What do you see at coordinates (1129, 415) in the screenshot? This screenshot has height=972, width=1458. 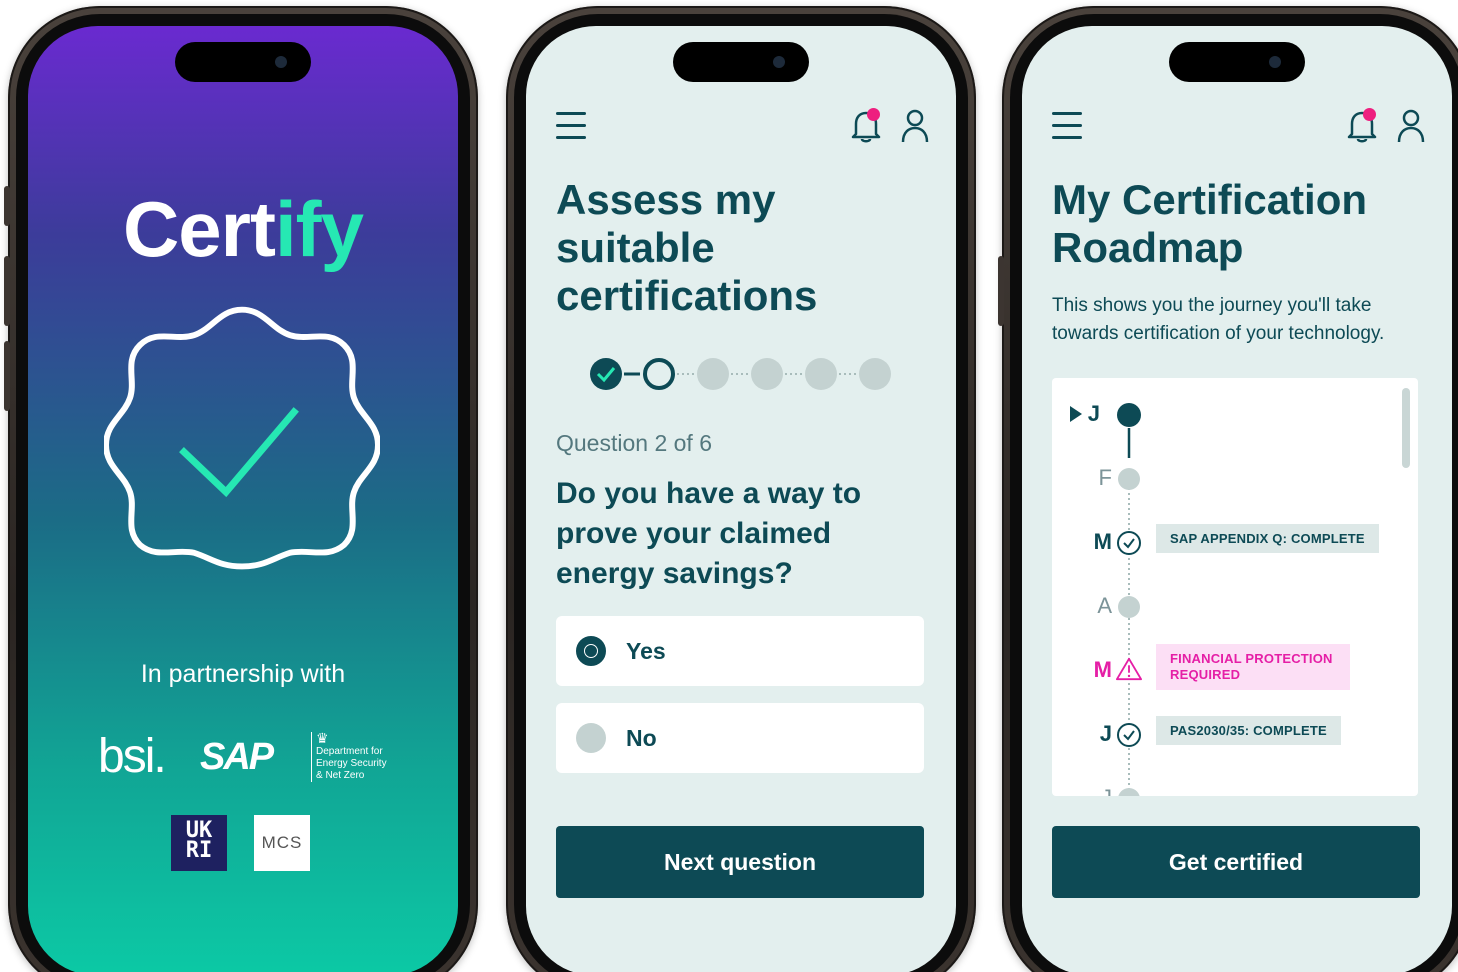 I see `current-dot` at bounding box center [1129, 415].